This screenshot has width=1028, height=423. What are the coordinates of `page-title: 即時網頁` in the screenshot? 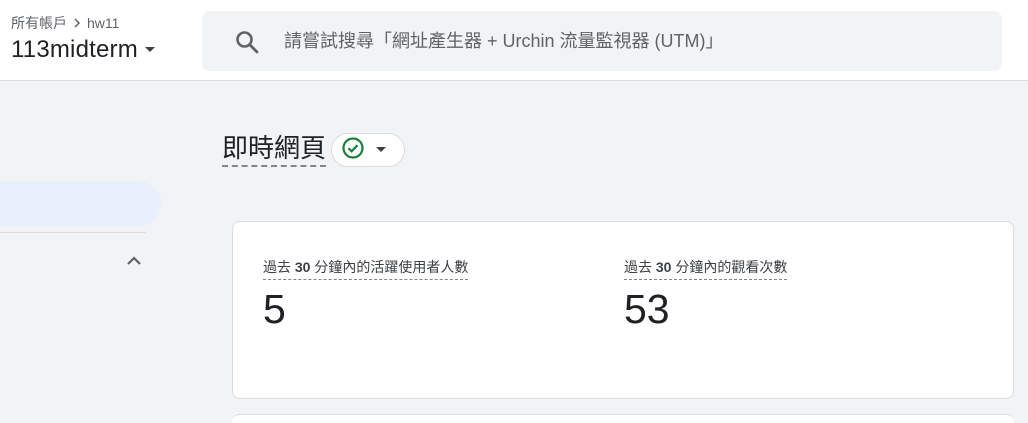 It's located at (274, 150).